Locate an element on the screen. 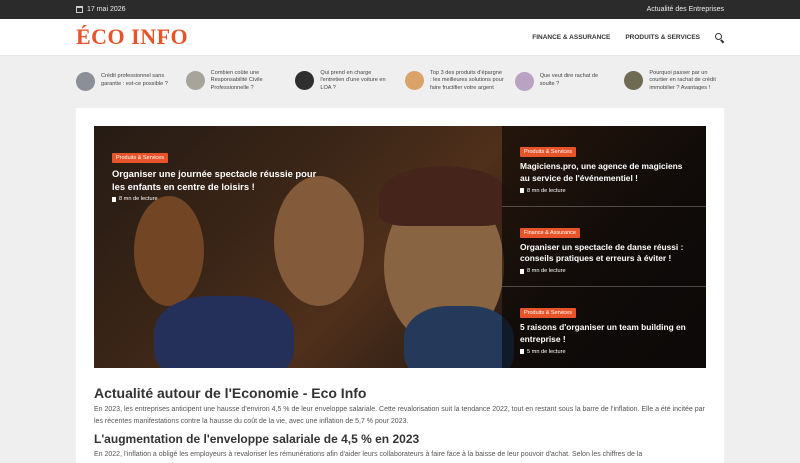 This screenshot has width=800, height=463. reading-time: 5 mn de lecture is located at coordinates (605, 352).